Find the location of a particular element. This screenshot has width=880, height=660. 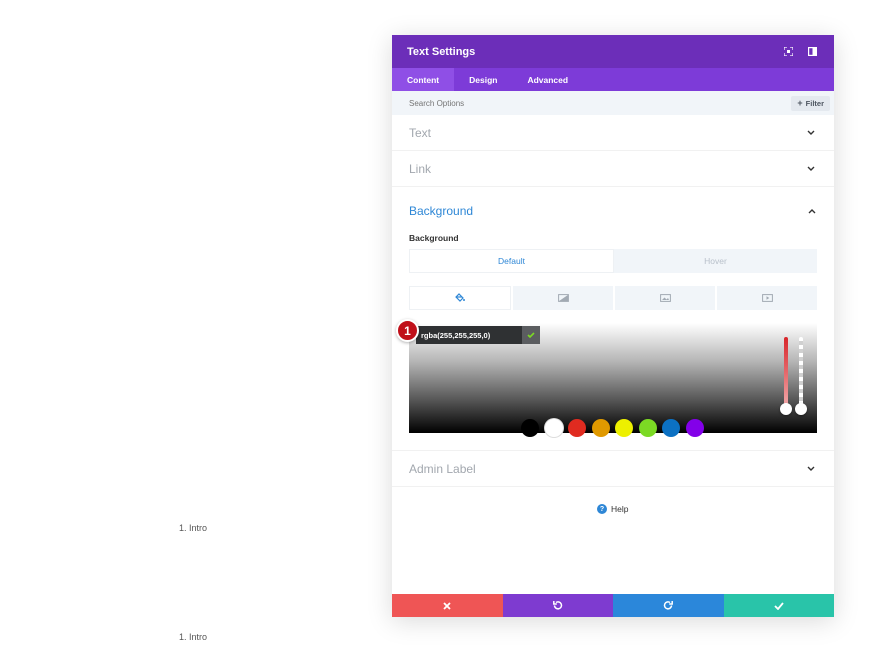

tab-content: Content is located at coordinates (423, 79).